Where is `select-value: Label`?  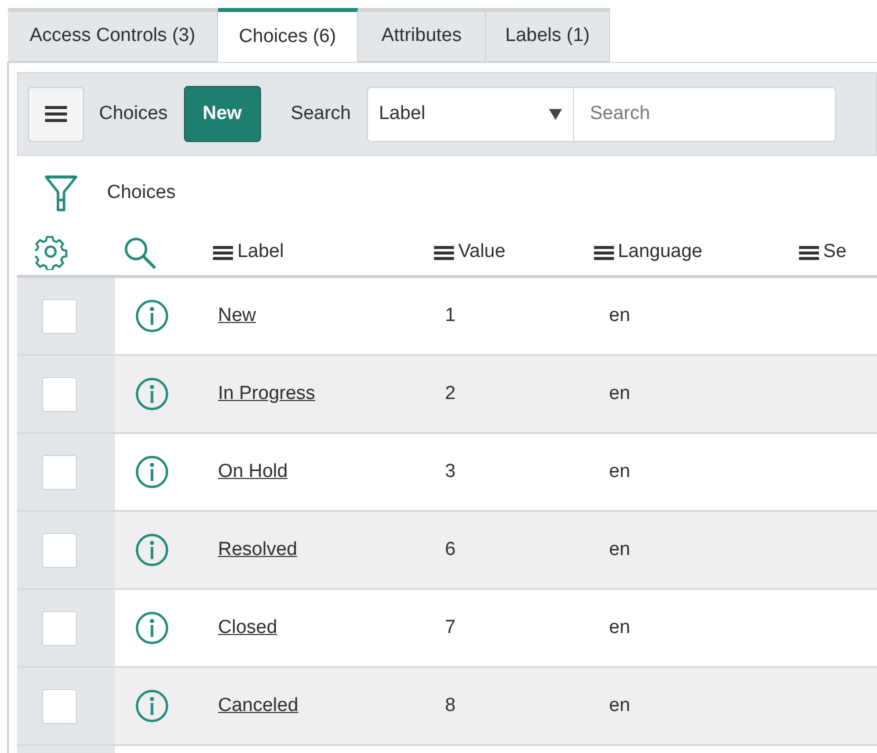 select-value: Label is located at coordinates (402, 114).